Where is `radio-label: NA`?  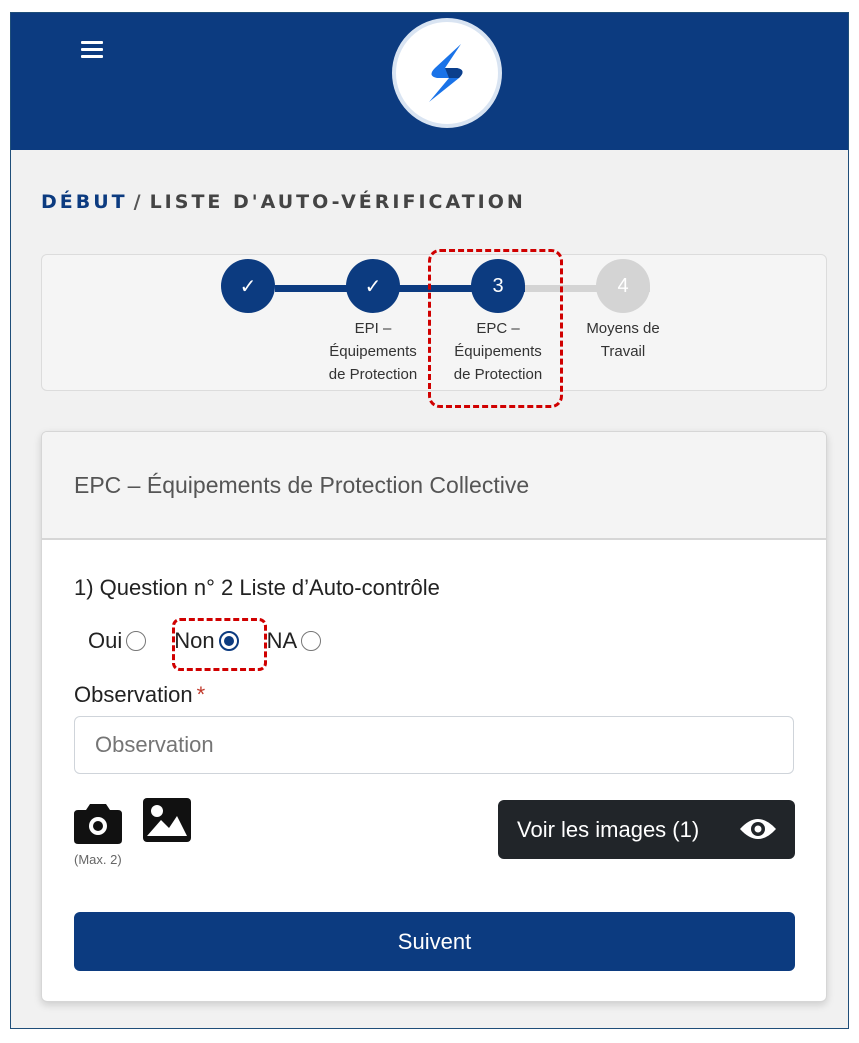
radio-label: NA is located at coordinates (282, 640).